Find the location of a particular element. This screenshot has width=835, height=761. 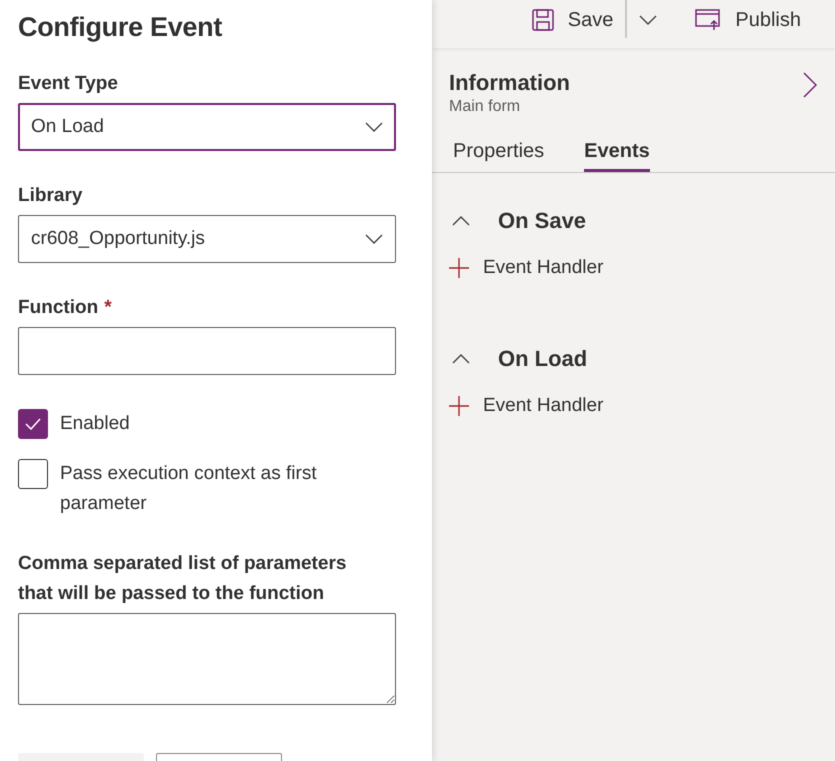

tab: Events is located at coordinates (617, 156).